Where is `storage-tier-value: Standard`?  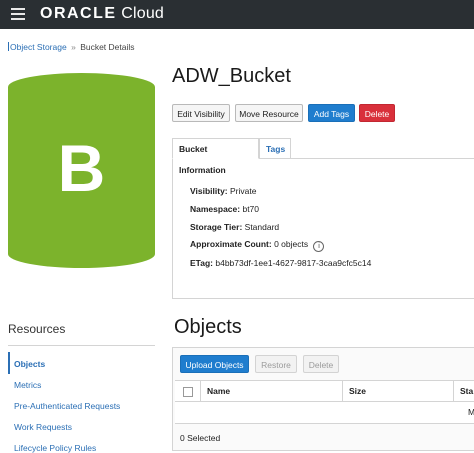
storage-tier-value: Standard is located at coordinates (262, 227).